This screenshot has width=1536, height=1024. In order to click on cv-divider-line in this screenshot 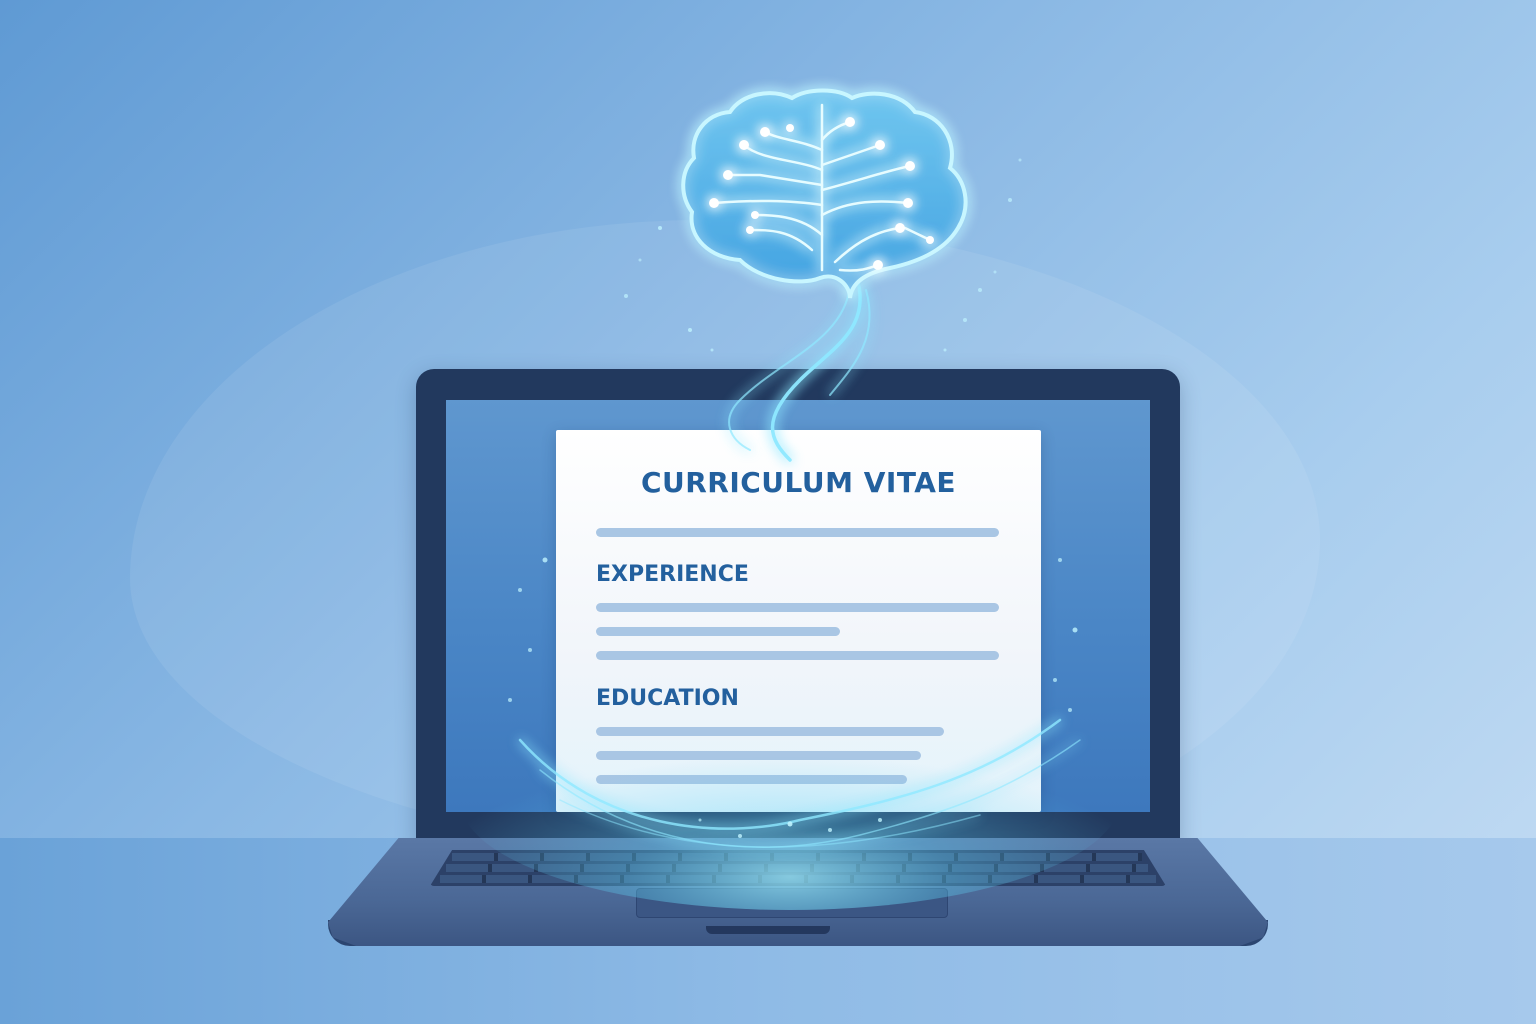, I will do `click(797, 532)`.